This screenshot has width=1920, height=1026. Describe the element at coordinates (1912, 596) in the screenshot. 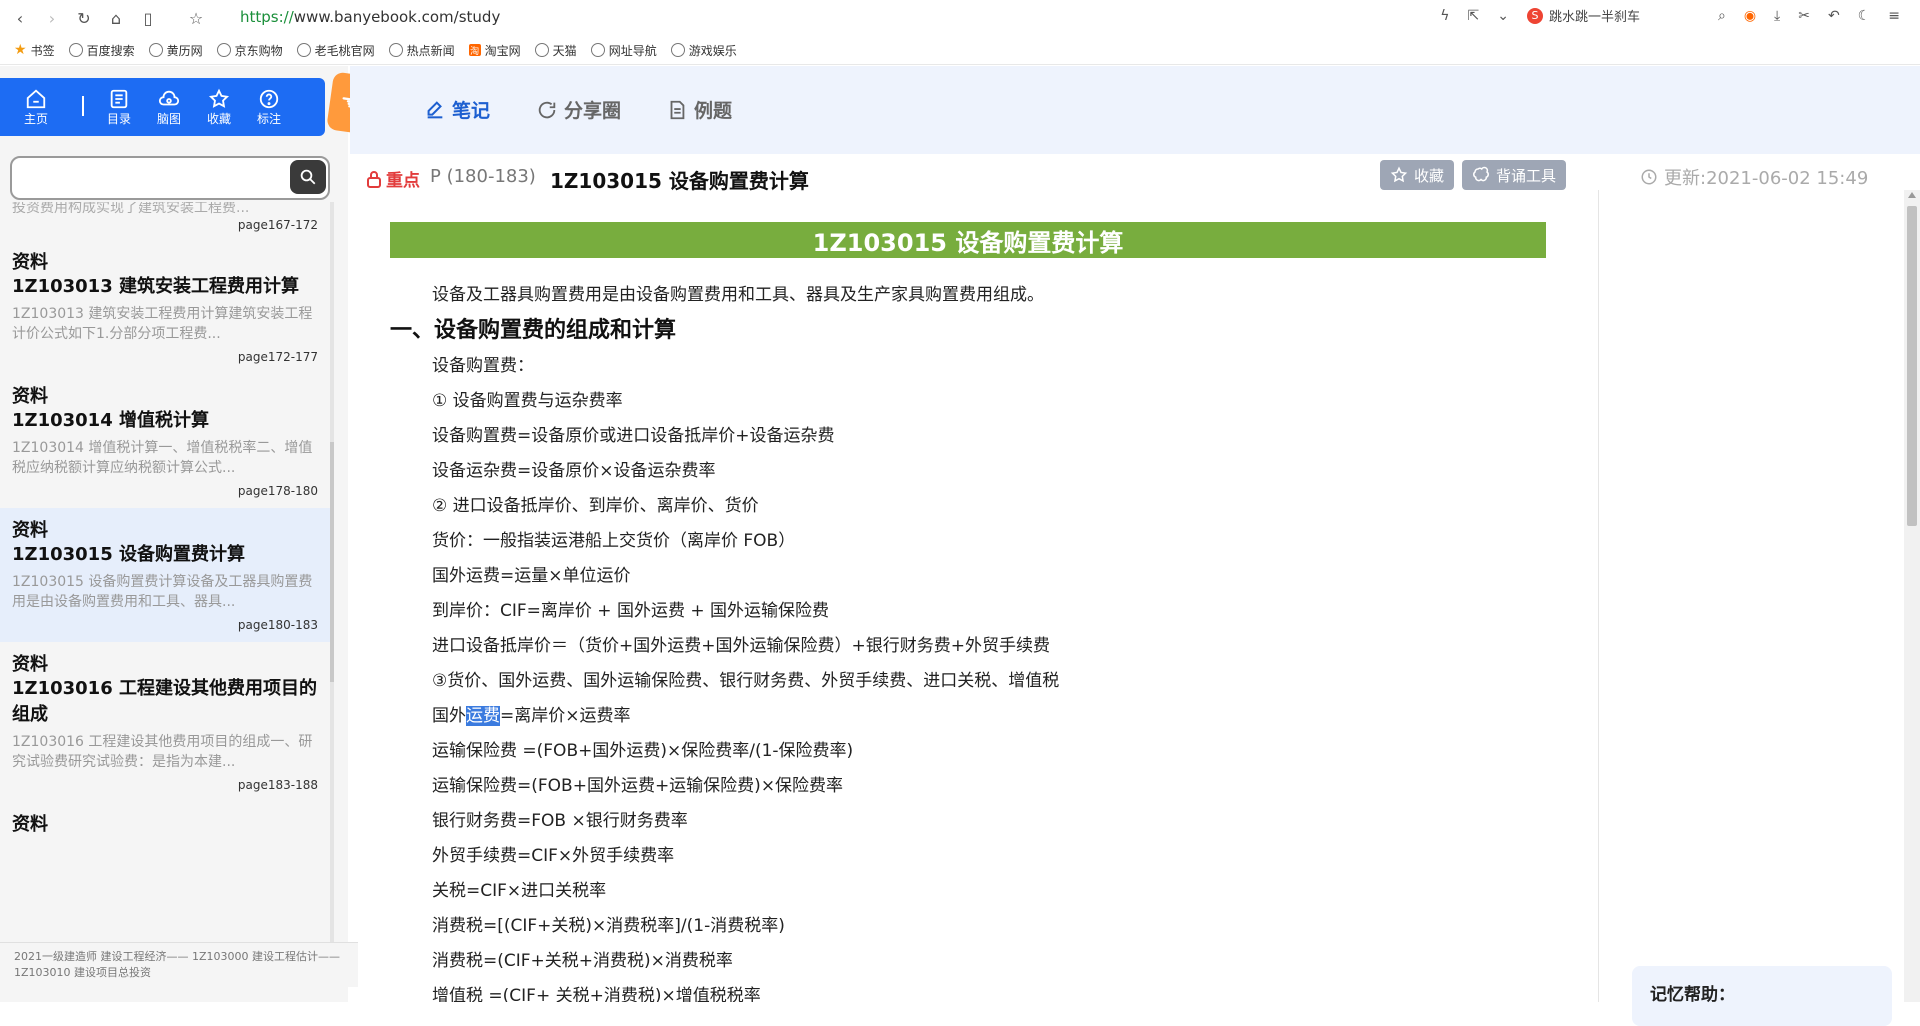

I see `content-scrollbar` at that location.